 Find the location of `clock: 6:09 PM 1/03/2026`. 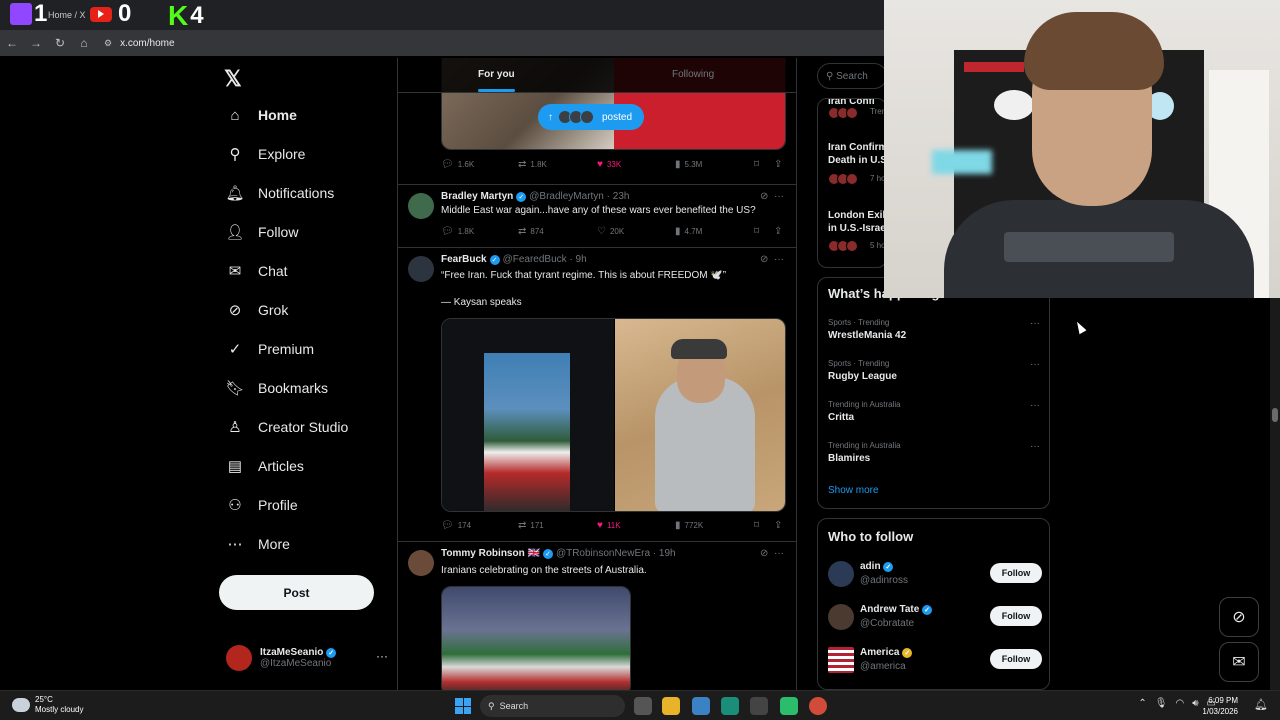

clock: 6:09 PM 1/03/2026 is located at coordinates (1220, 706).